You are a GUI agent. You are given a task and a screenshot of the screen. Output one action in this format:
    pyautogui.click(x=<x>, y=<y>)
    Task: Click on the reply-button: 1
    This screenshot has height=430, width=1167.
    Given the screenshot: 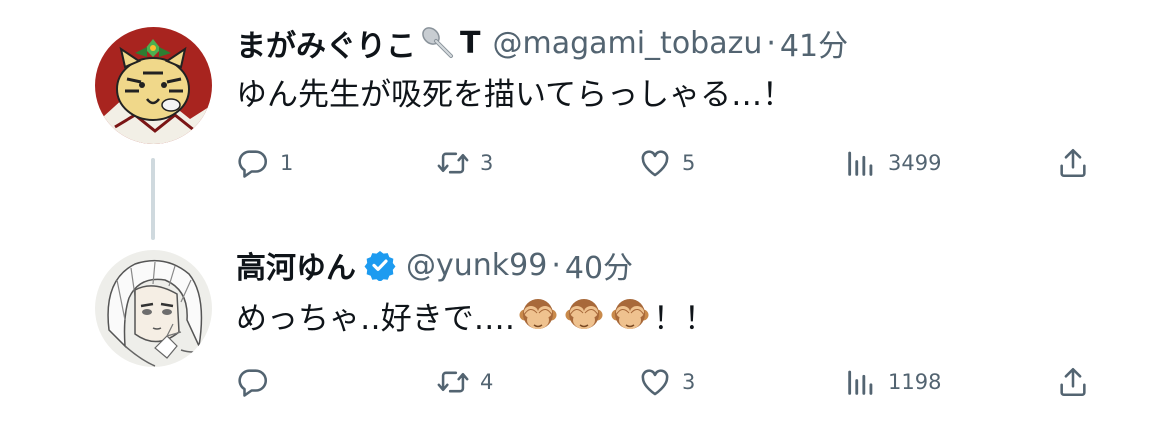 What is the action you would take?
    pyautogui.click(x=264, y=163)
    